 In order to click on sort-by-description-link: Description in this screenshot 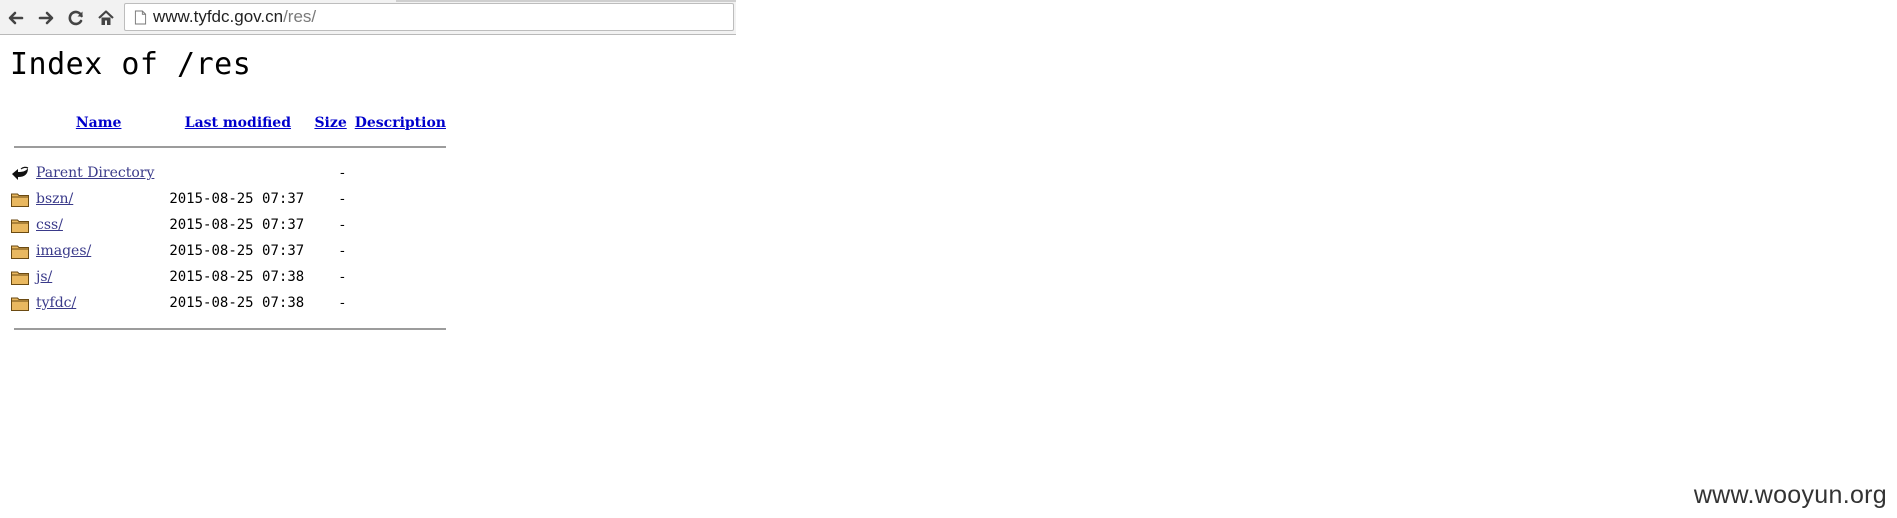, I will do `click(400, 123)`.